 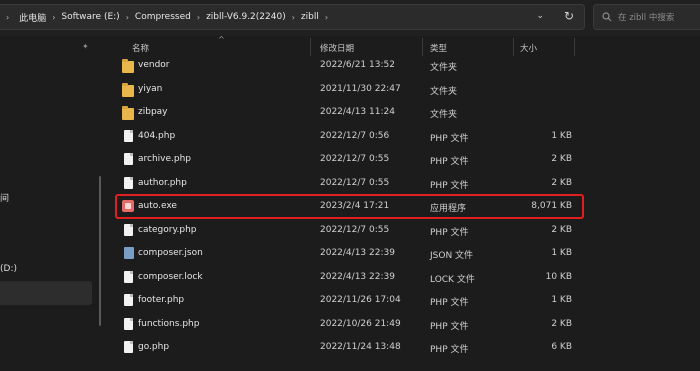 I want to click on file-name: composer.json, so click(x=170, y=253).